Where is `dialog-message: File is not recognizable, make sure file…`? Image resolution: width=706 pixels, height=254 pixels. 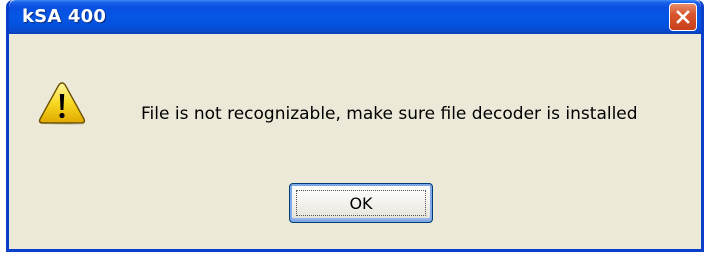
dialog-message: File is not recognizable, make sure file… is located at coordinates (389, 114).